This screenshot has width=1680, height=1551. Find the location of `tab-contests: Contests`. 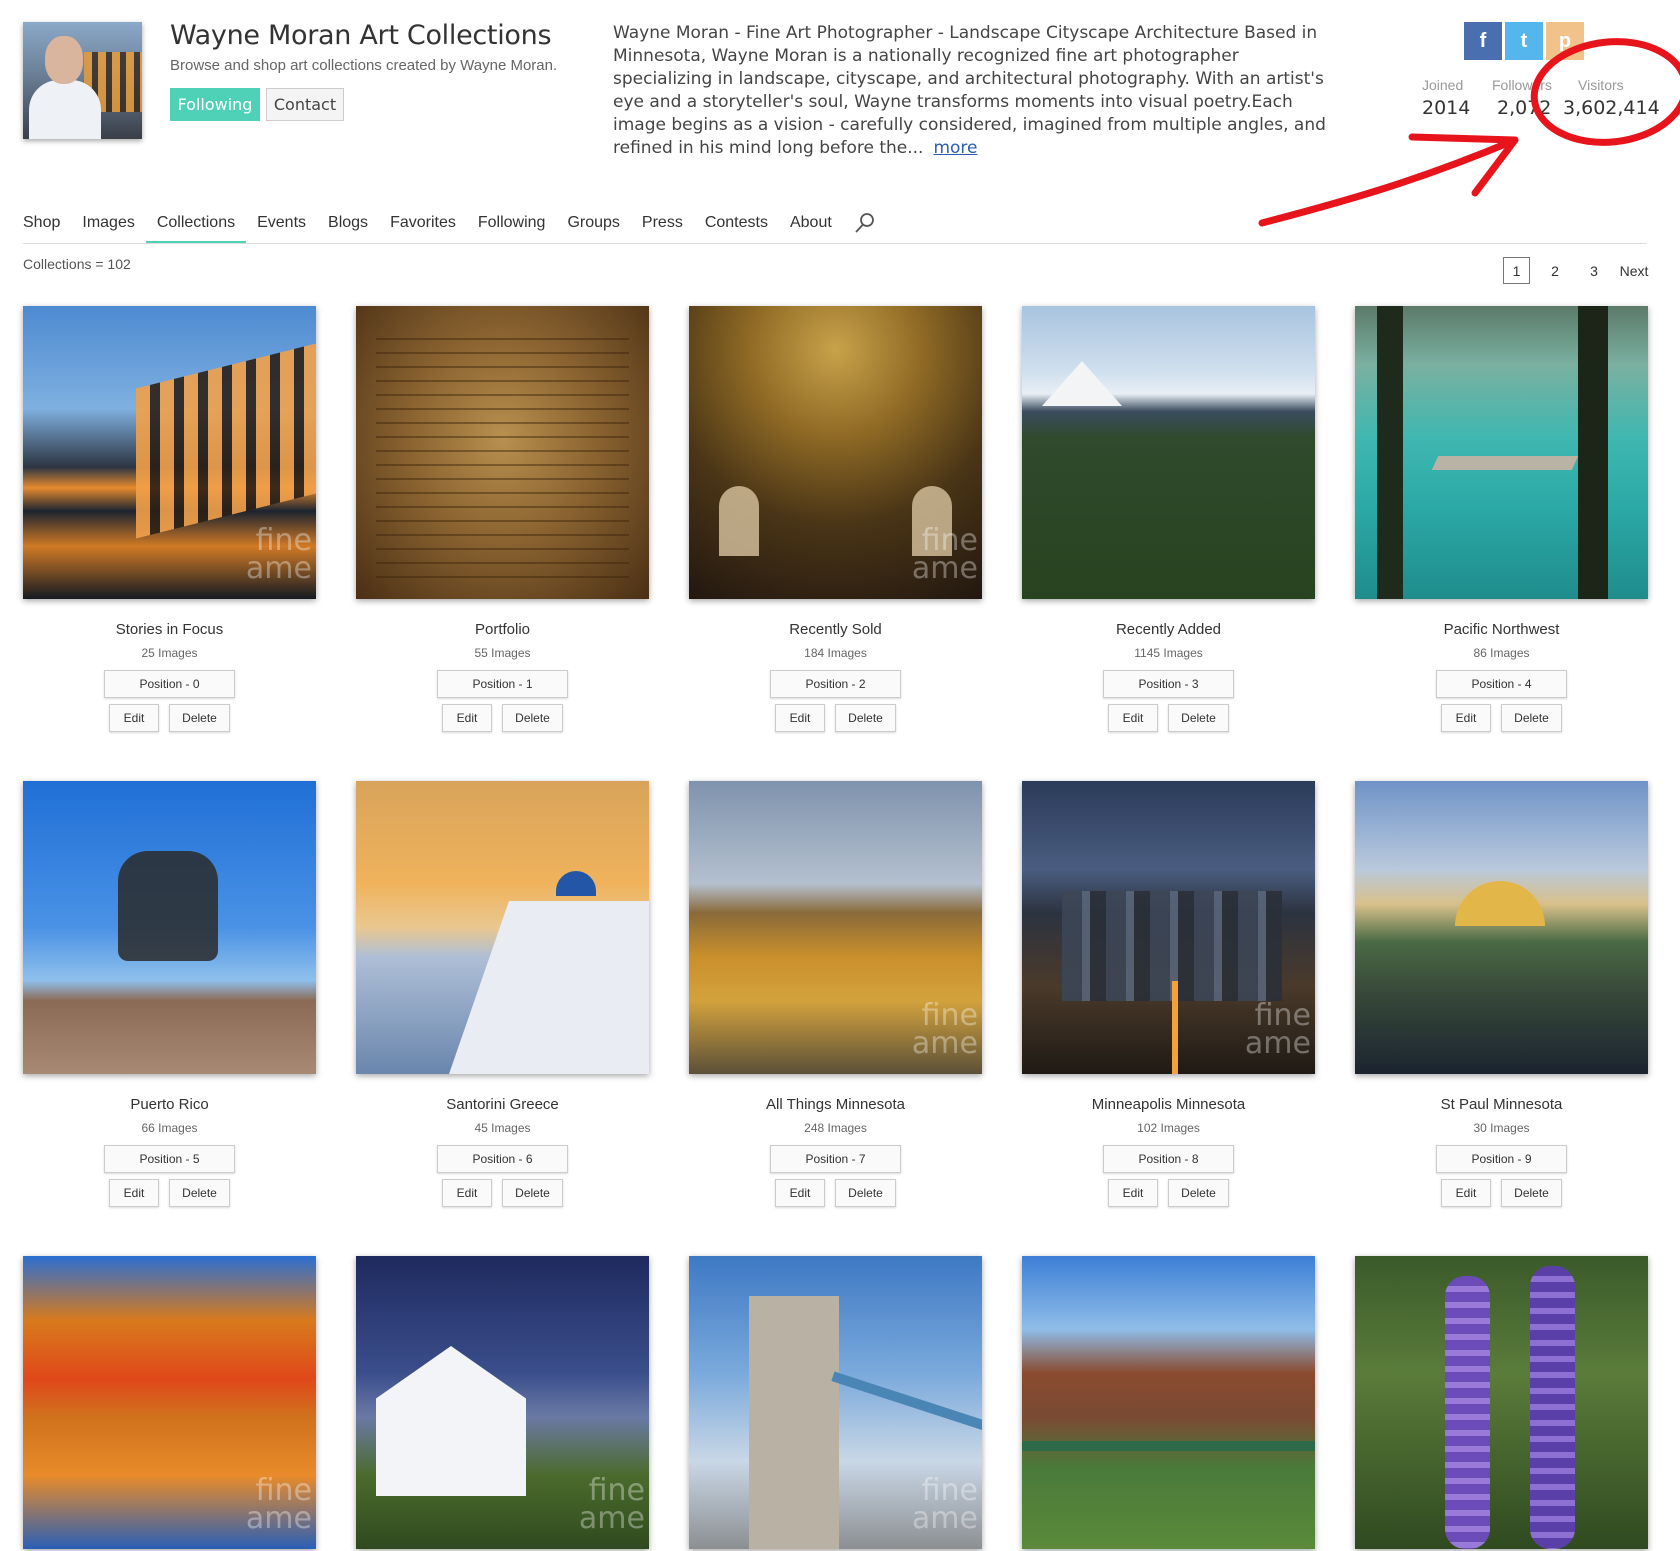

tab-contests: Contests is located at coordinates (736, 227).